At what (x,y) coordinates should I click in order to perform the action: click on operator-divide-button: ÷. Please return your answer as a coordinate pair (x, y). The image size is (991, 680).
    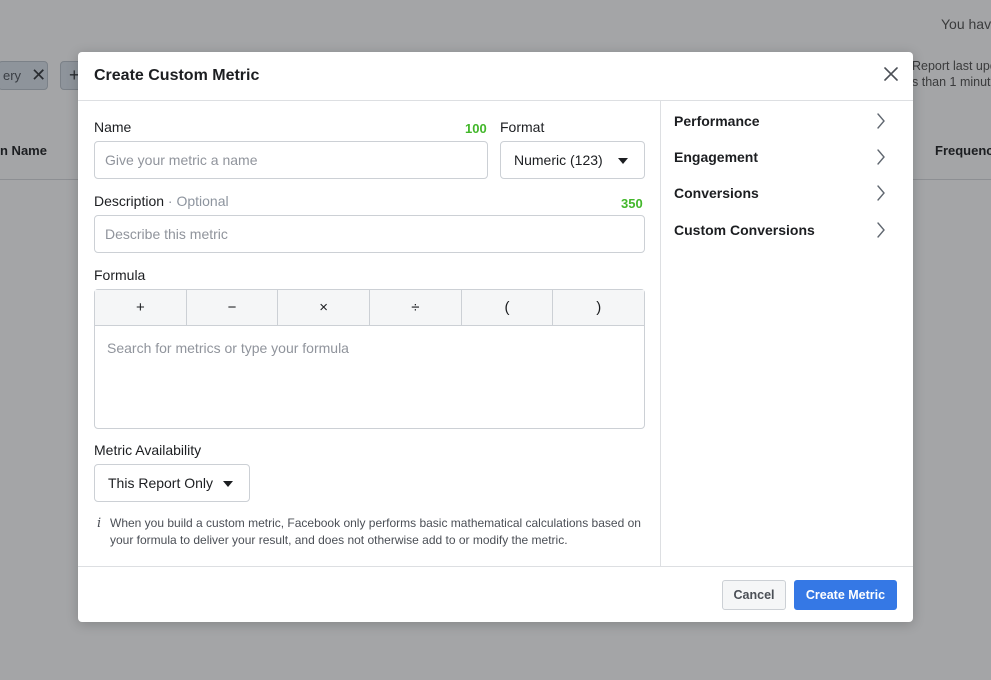
    Looking at the image, I should click on (416, 307).